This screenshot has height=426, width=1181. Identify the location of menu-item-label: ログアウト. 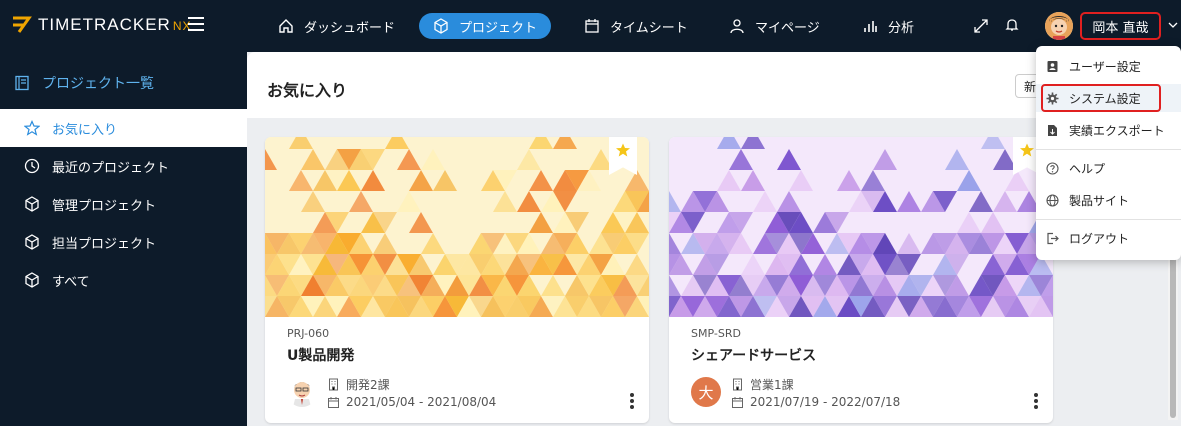
(1099, 238).